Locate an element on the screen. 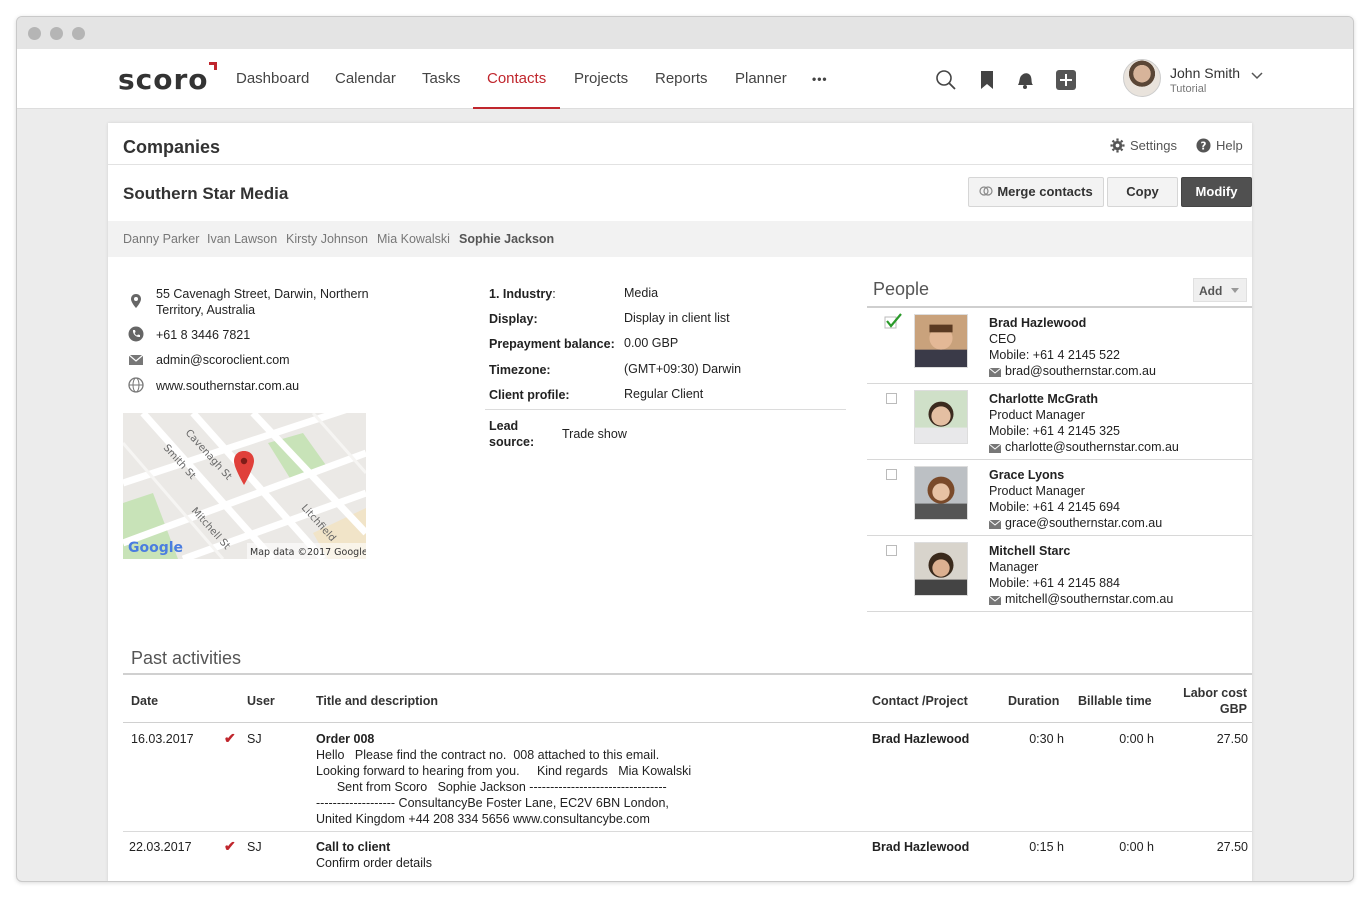 This screenshot has height=898, width=1366. person-email-text: brad@southernstar.com.au is located at coordinates (1080, 371).